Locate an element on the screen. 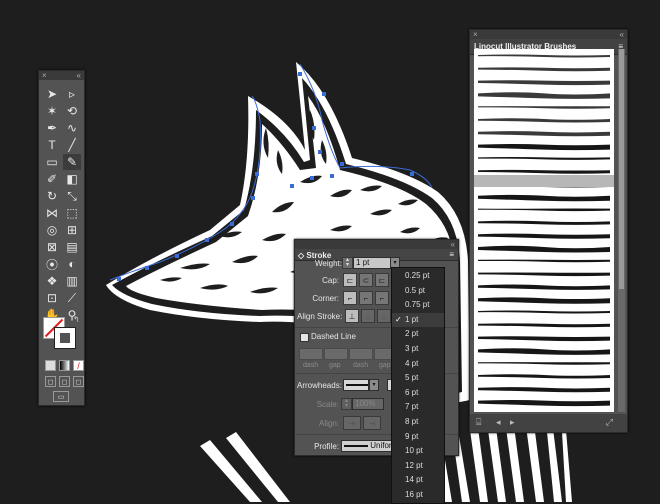  slice-icon: ⟋ is located at coordinates (72, 298).